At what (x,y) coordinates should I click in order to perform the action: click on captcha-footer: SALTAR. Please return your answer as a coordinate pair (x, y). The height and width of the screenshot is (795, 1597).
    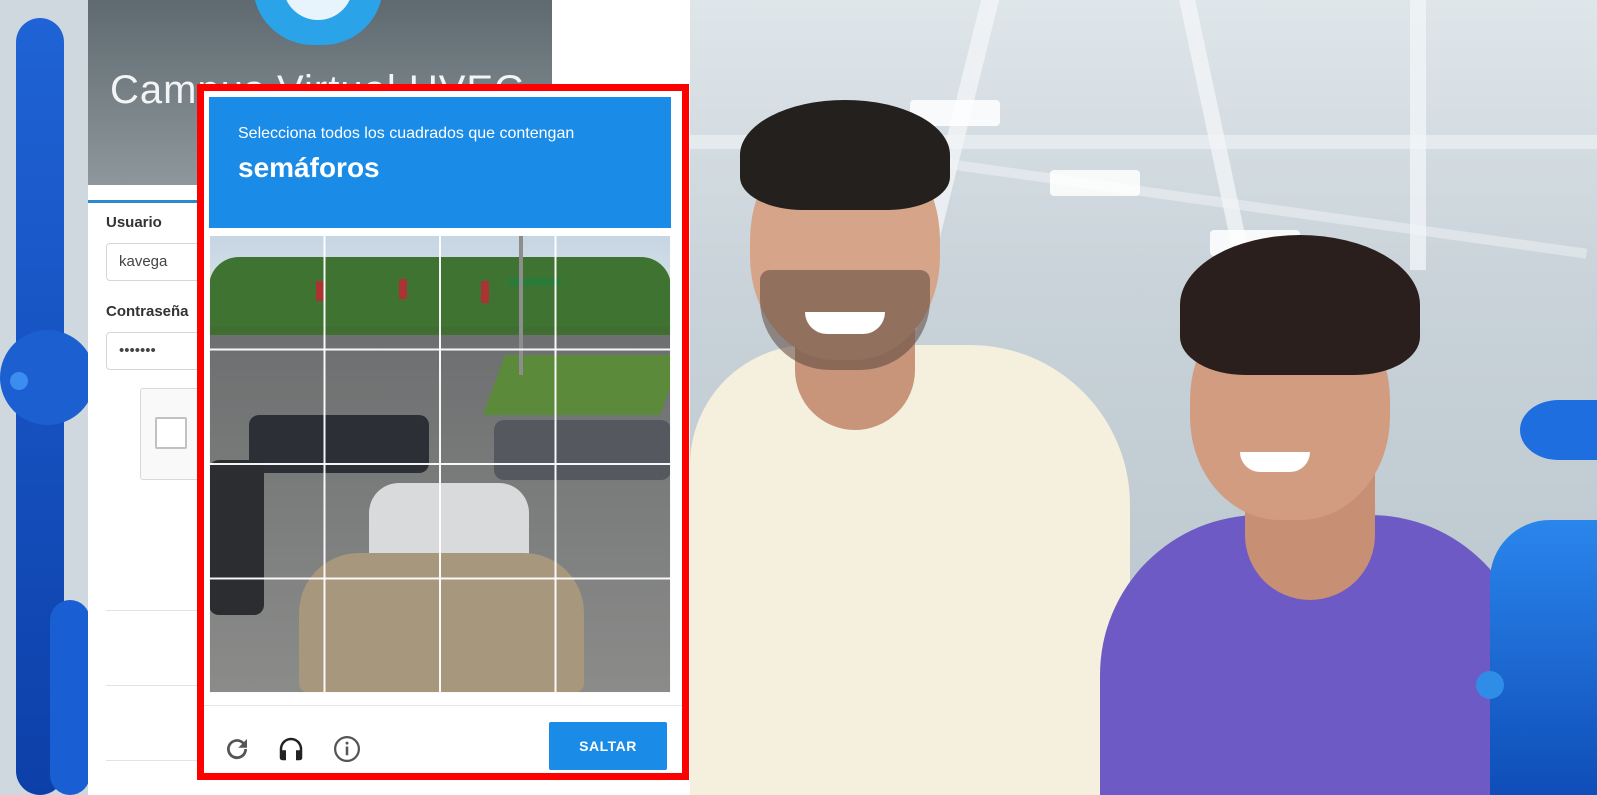
    Looking at the image, I should click on (443, 743).